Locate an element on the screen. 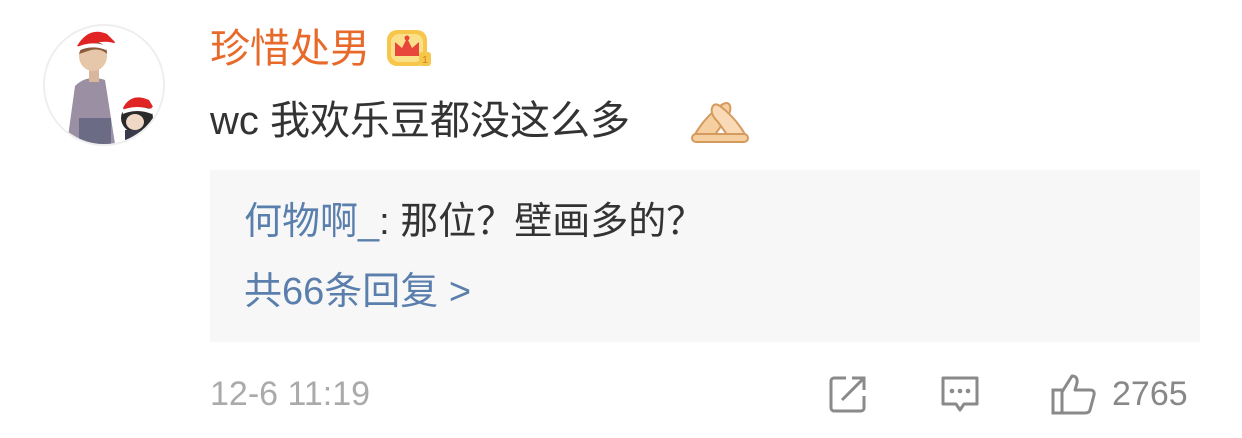 Image resolution: width=1242 pixels, height=438 pixels. christmas-hat-avatar-icon is located at coordinates (104, 85).